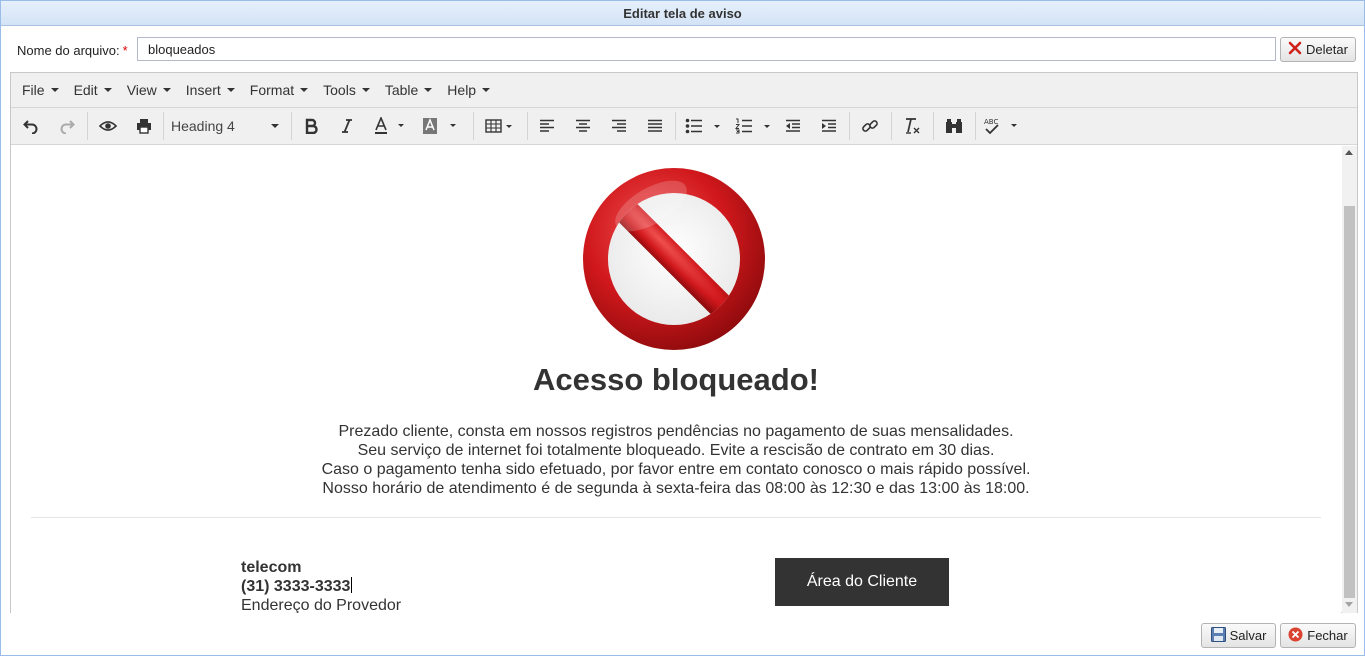 This screenshot has width=1365, height=656. What do you see at coordinates (706, 49) in the screenshot?
I see `filename-input` at bounding box center [706, 49].